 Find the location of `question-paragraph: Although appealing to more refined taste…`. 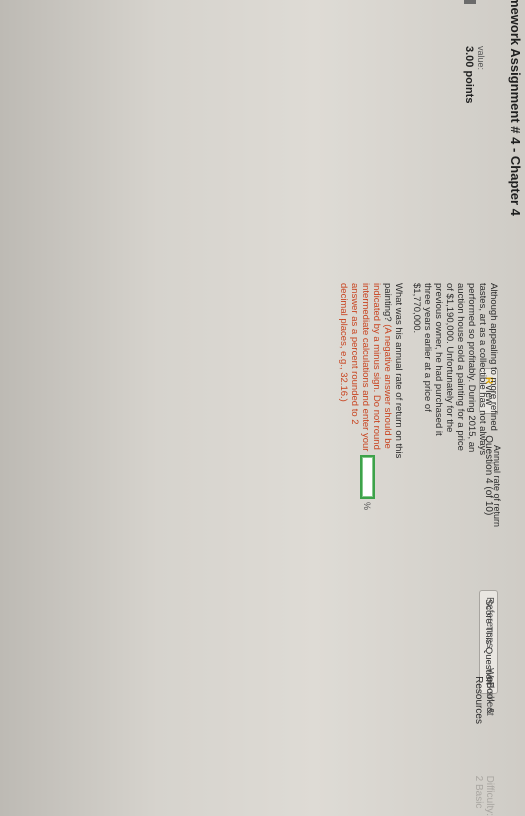

question-paragraph: Although appealing to more refined taste… is located at coordinates (455, 369).